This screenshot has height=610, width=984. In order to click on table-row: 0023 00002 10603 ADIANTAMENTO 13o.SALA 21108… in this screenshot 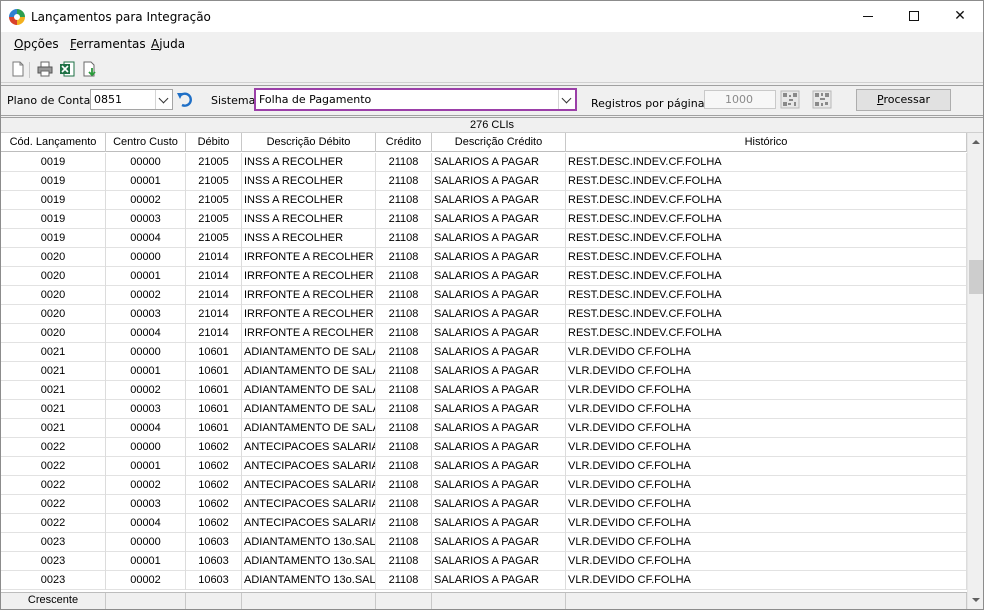, I will do `click(484, 580)`.